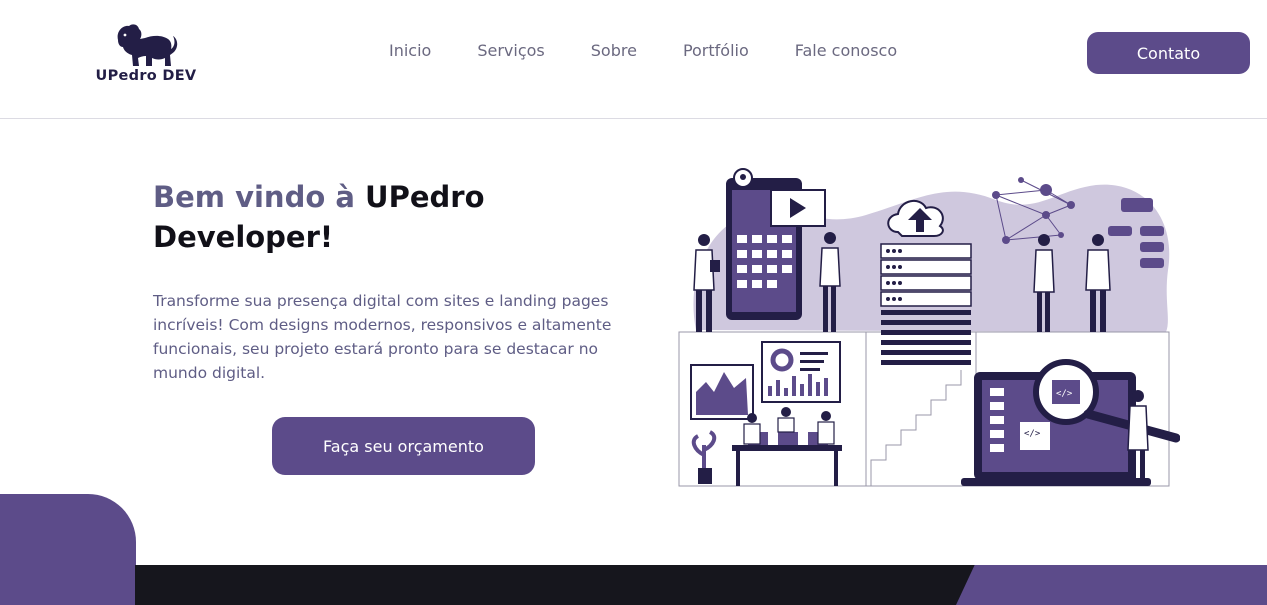 The image size is (1267, 605). I want to click on brand-logo: UPedro DEV, so click(146, 55).